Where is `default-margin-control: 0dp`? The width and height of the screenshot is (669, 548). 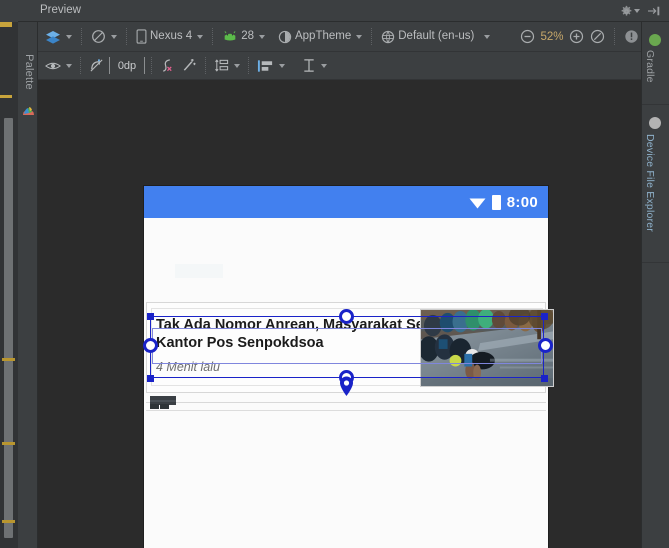 default-margin-control: 0dp is located at coordinates (127, 66).